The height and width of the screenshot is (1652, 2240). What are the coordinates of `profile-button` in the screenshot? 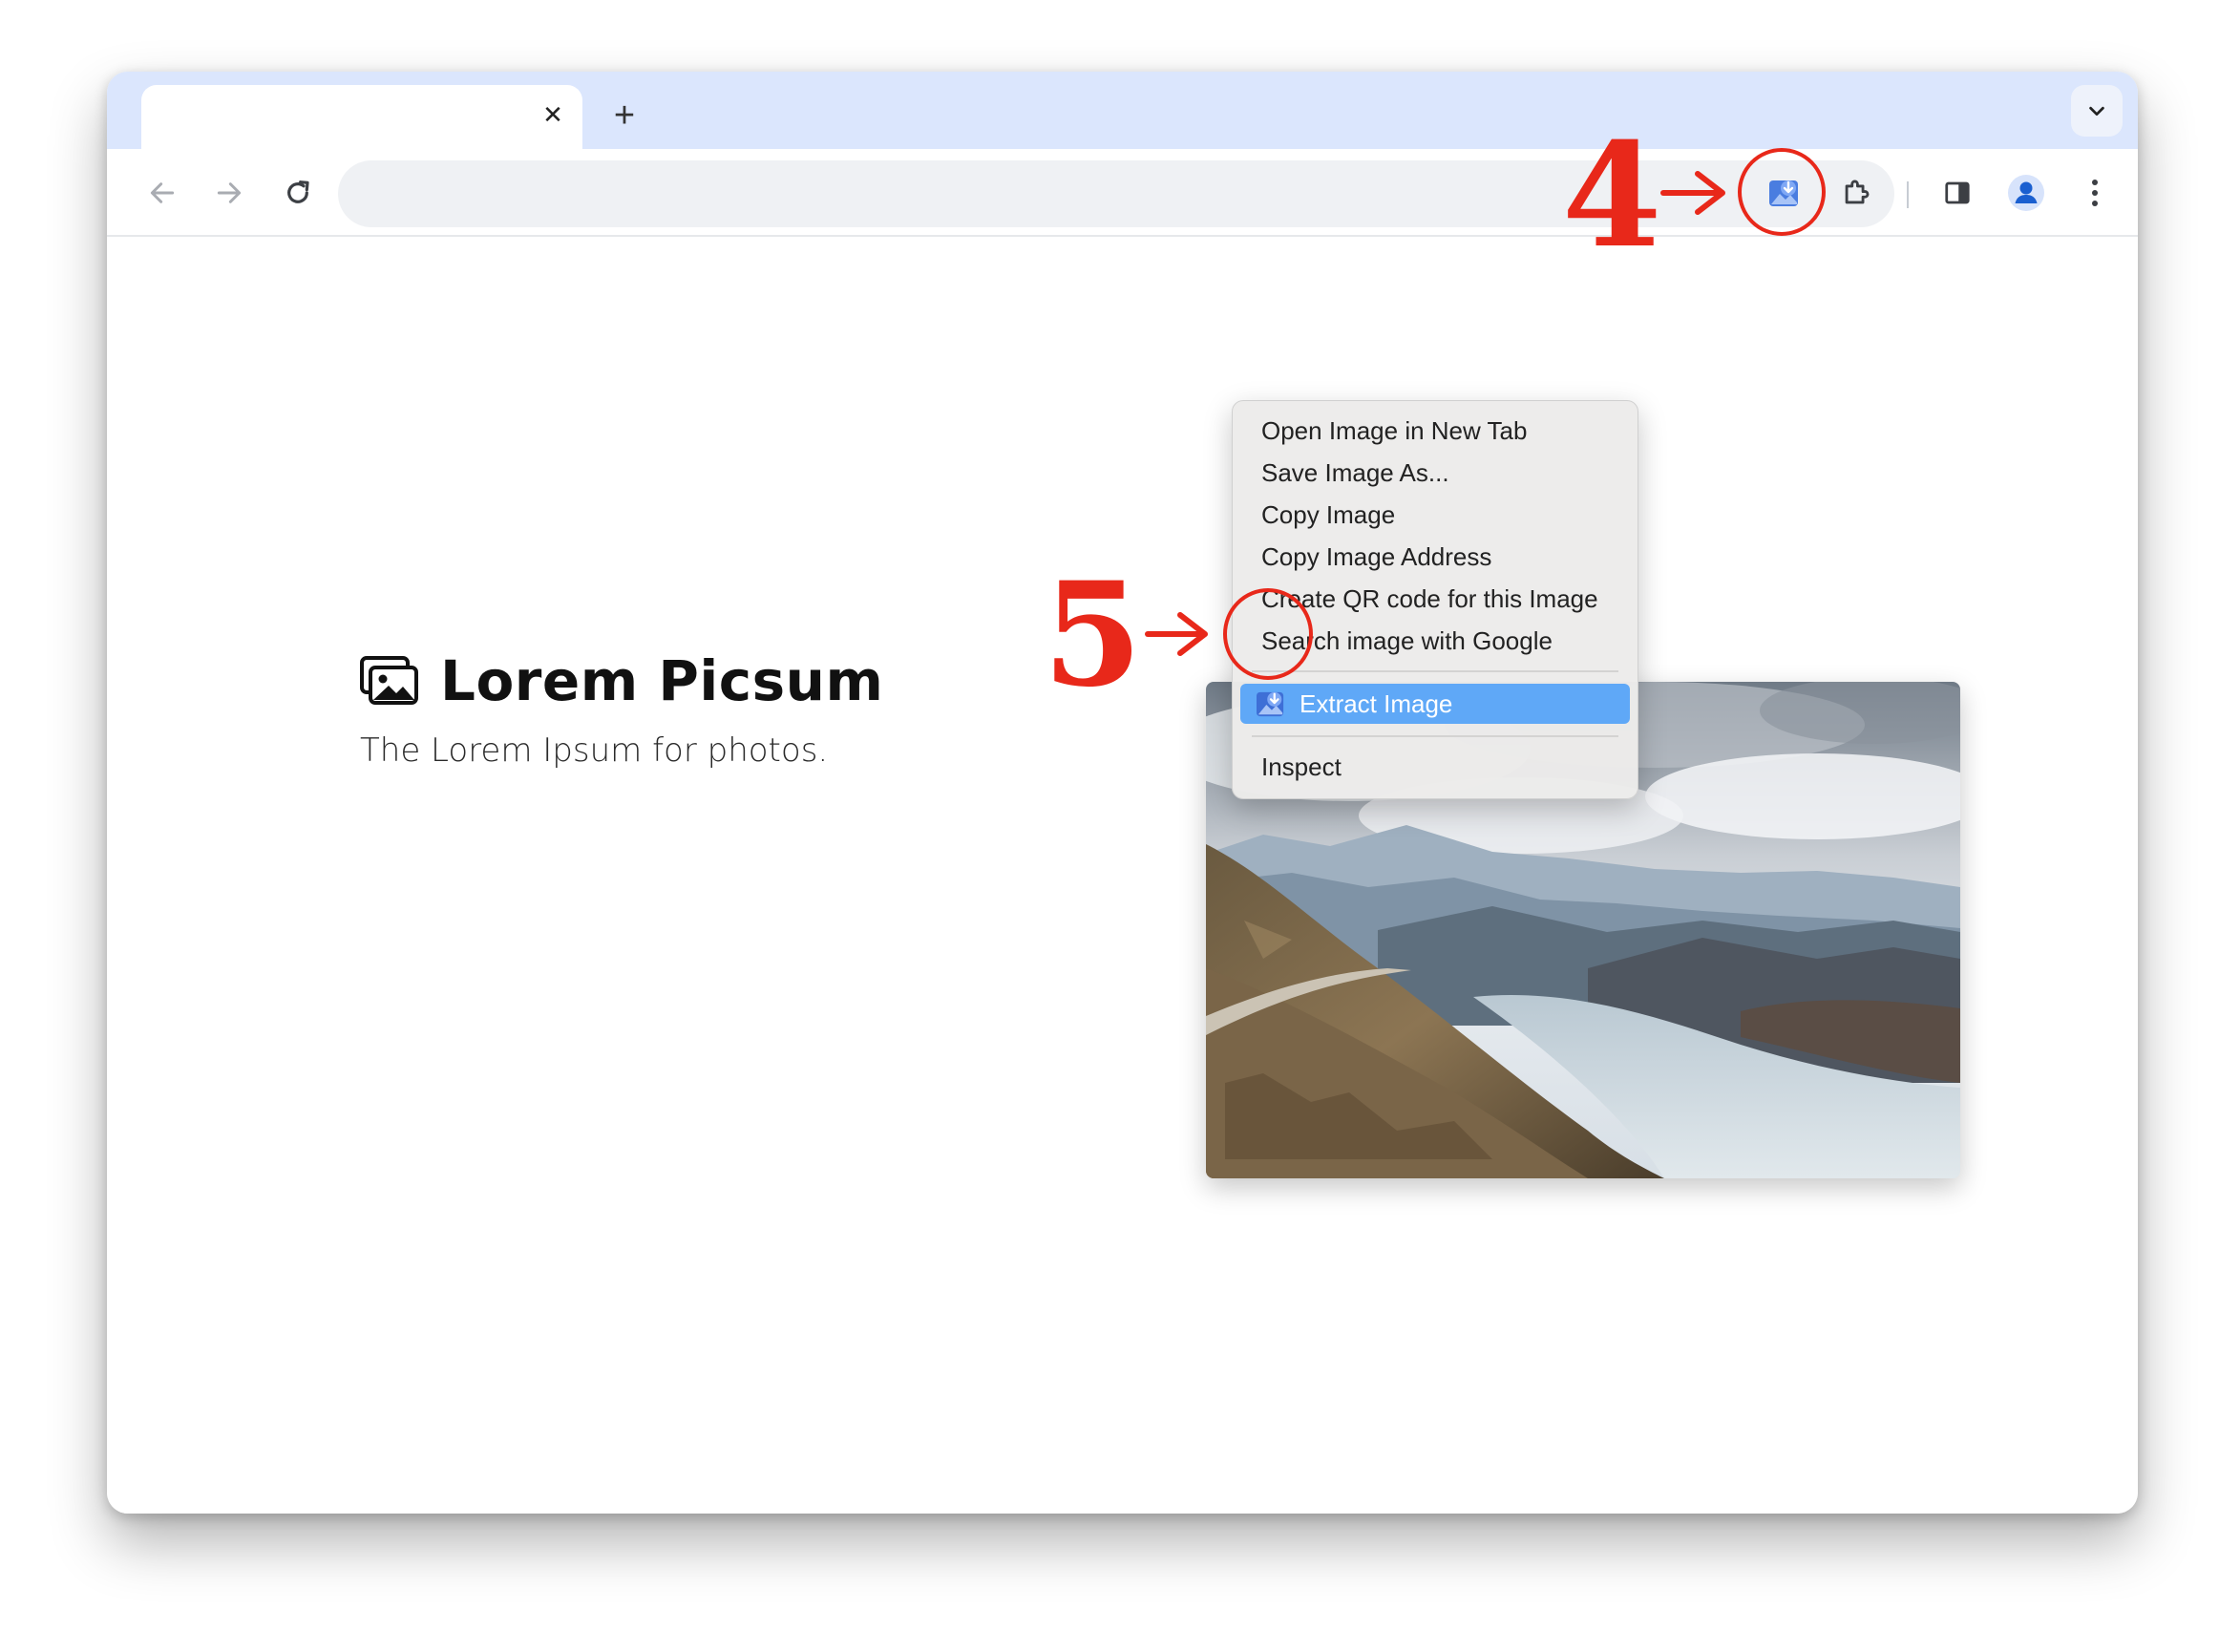 It's located at (2026, 193).